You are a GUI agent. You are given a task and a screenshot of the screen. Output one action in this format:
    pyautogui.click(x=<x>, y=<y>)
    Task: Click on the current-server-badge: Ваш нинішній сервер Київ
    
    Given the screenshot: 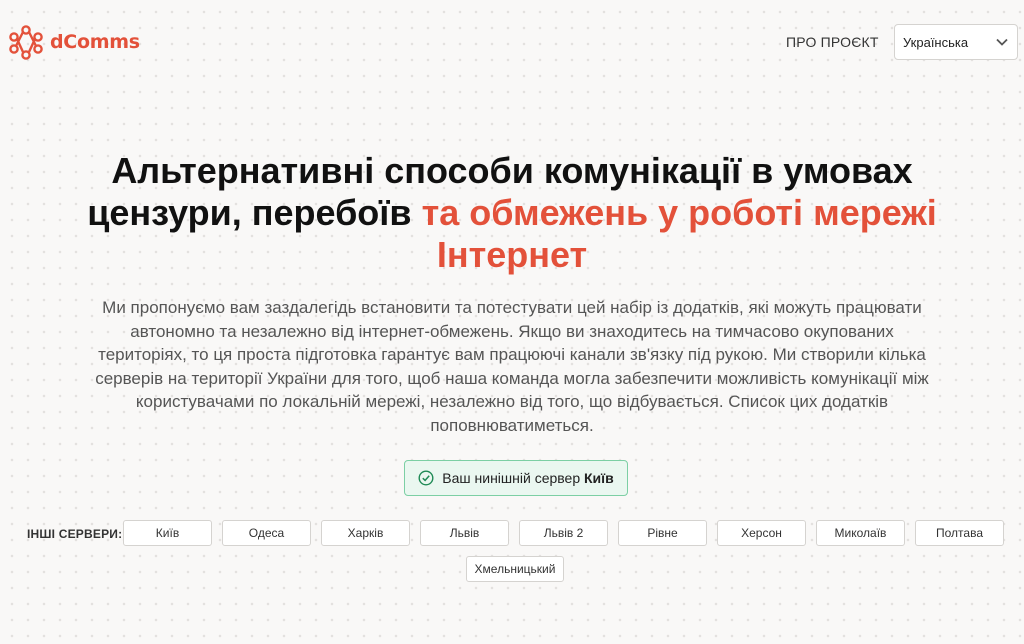 What is the action you would take?
    pyautogui.click(x=516, y=478)
    